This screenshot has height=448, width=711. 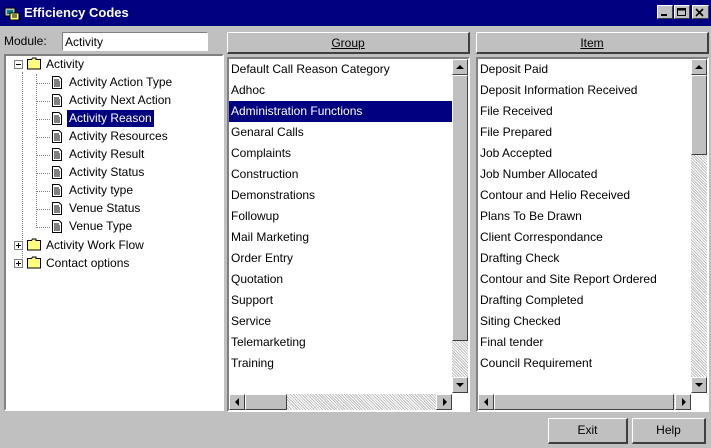 What do you see at coordinates (340, 321) in the screenshot?
I see `group-list-item: Service` at bounding box center [340, 321].